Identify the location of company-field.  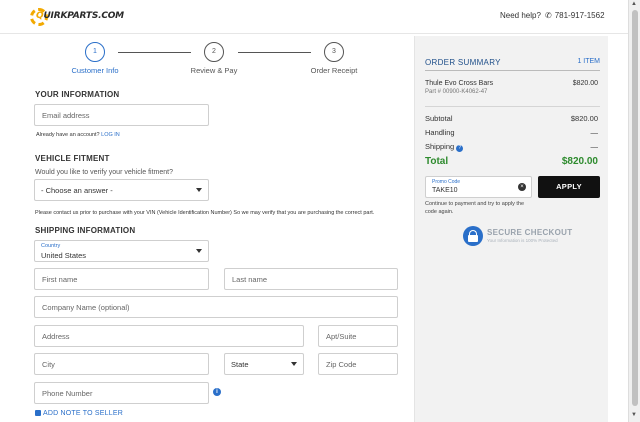
(216, 307).